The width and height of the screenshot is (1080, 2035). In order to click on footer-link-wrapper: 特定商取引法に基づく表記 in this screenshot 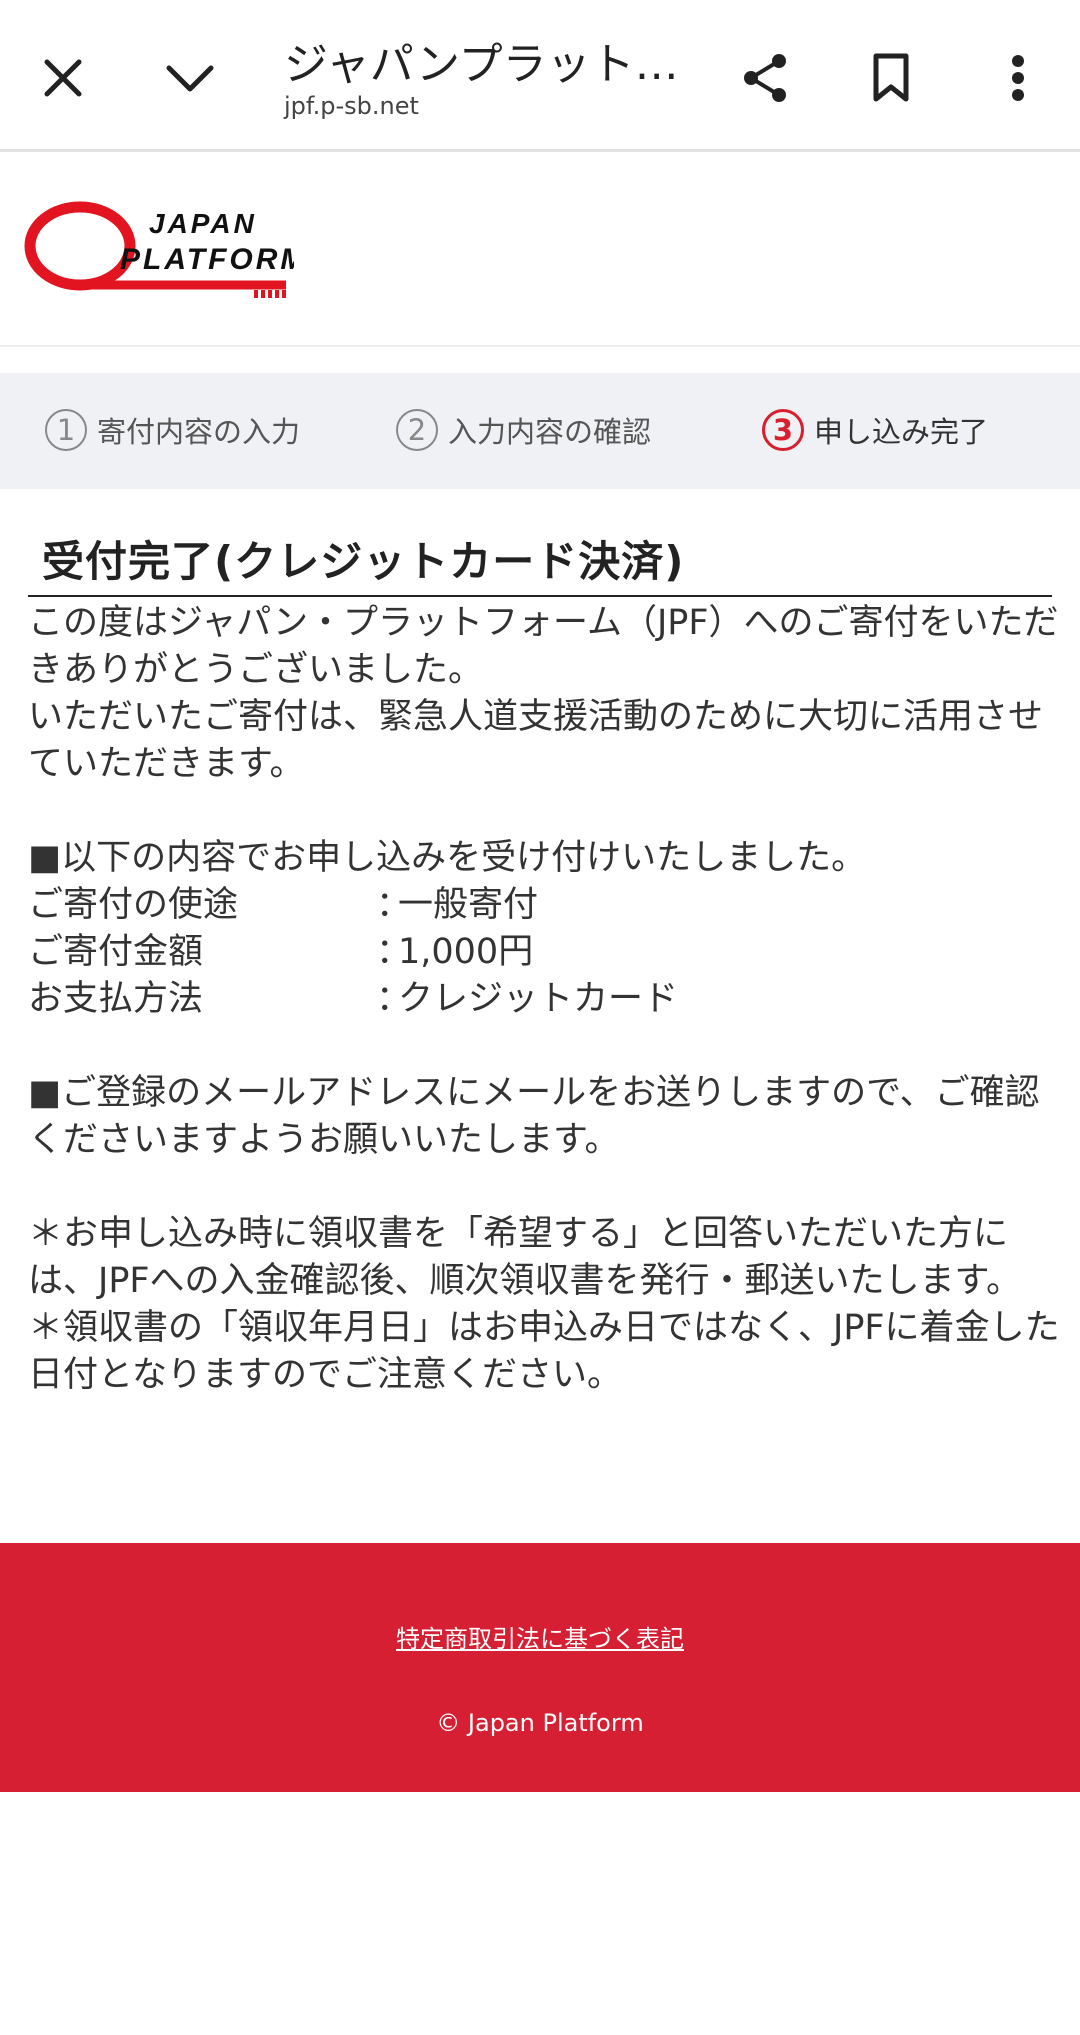, I will do `click(540, 1636)`.